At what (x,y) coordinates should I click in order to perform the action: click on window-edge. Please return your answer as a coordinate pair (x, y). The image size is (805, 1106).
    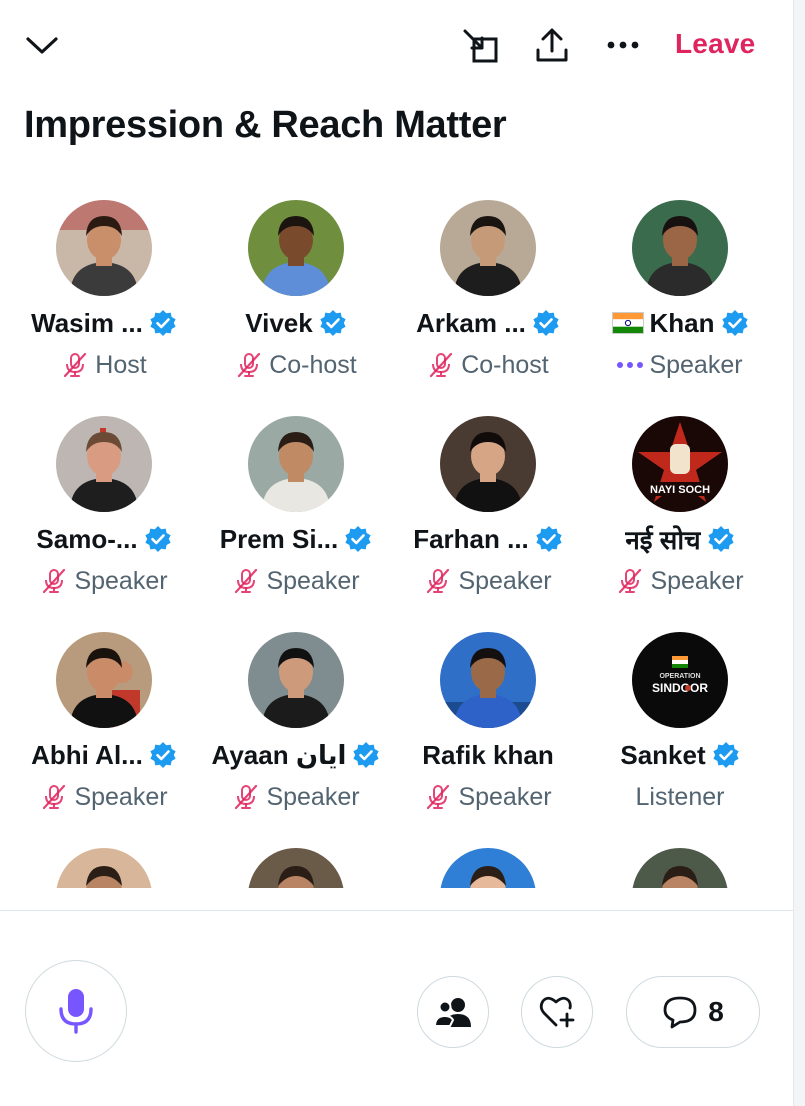
    Looking at the image, I should click on (799, 553).